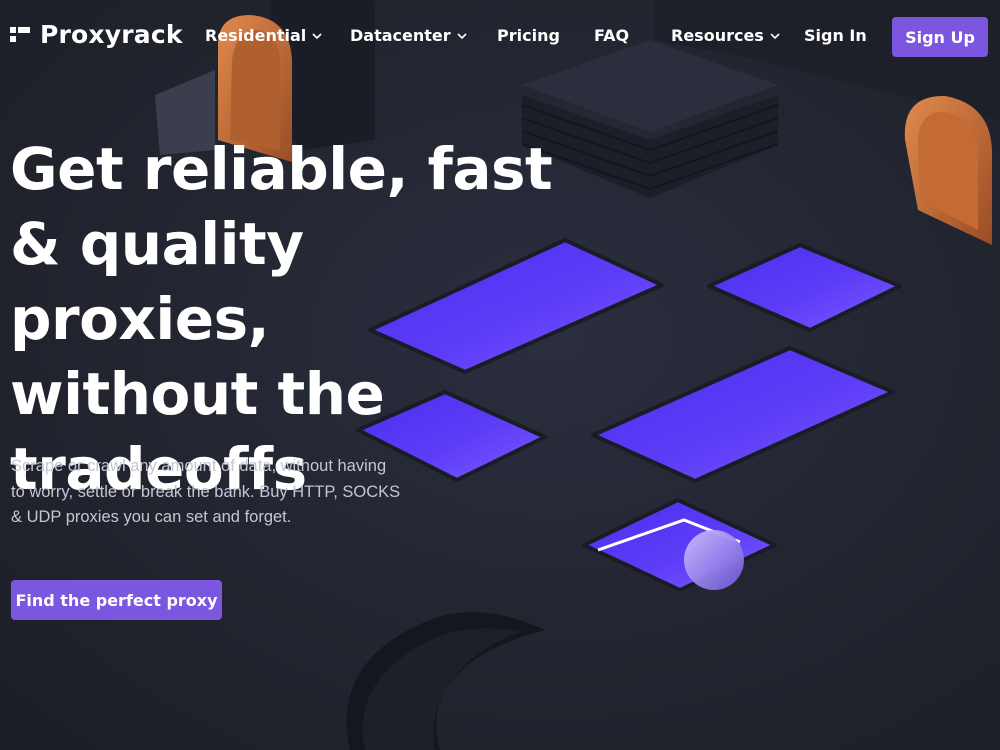 The width and height of the screenshot is (1000, 750). Describe the element at coordinates (400, 35) in the screenshot. I see `nav-datacenter-label: Datacenter` at that location.